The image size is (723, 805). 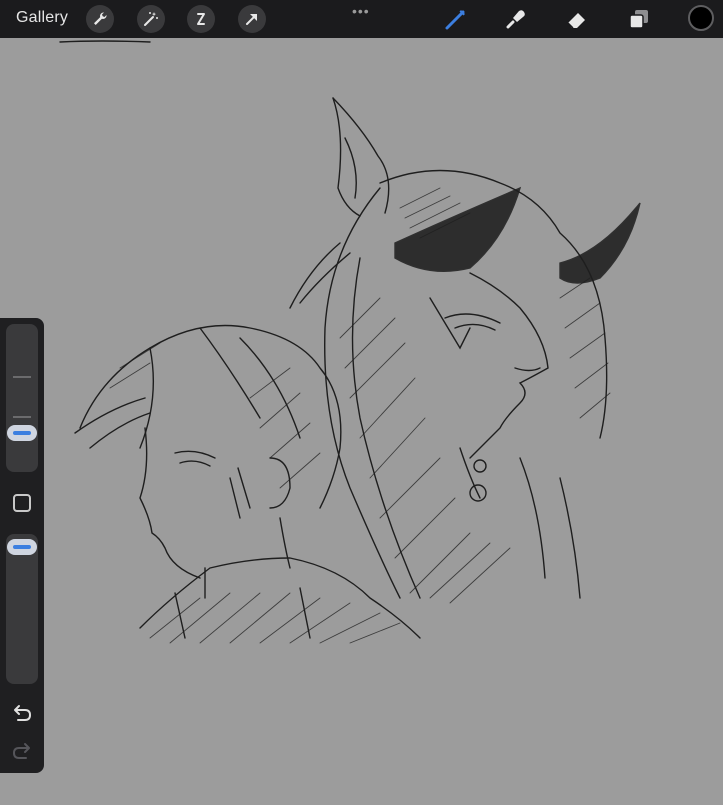 I want to click on modify-button, so click(x=22, y=503).